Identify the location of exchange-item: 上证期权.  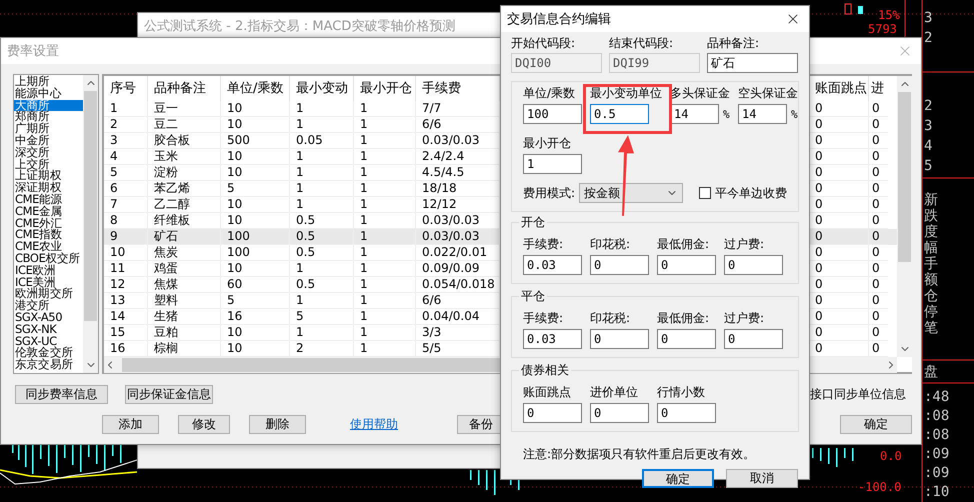
(48, 176).